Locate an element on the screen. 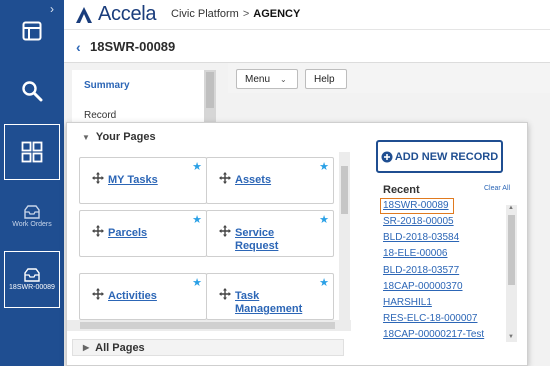 This screenshot has width=550, height=366. search-button is located at coordinates (32, 91).